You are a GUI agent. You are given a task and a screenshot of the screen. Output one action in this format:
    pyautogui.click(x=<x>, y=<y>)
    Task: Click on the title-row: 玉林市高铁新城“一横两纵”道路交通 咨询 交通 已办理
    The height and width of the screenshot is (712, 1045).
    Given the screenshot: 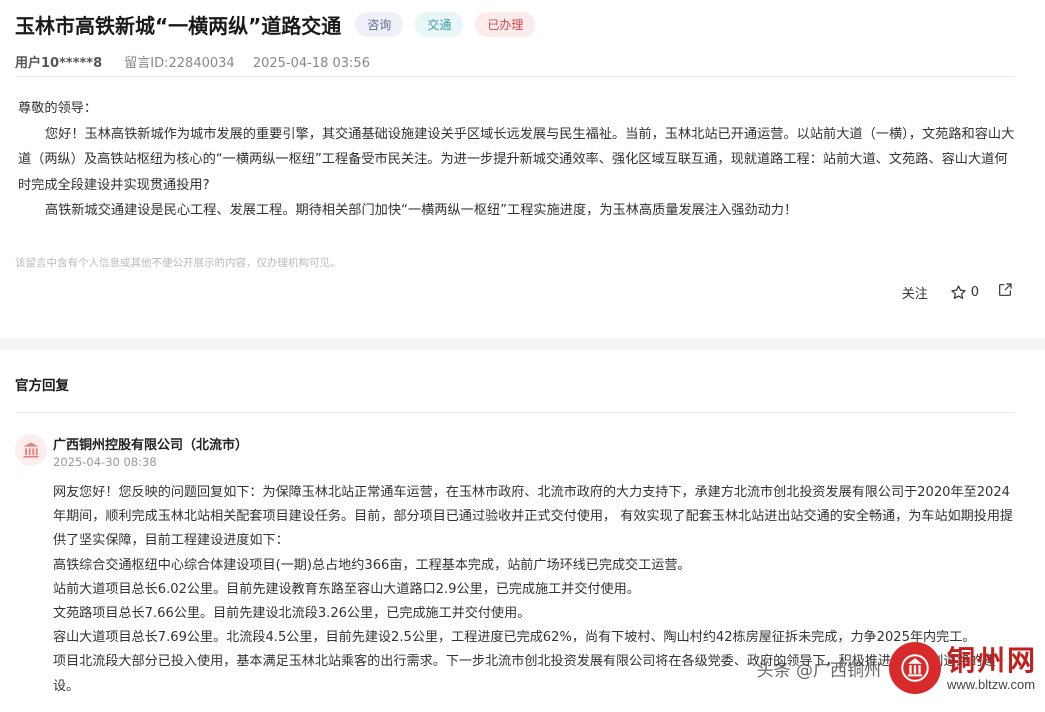 What is the action you would take?
    pyautogui.click(x=281, y=24)
    